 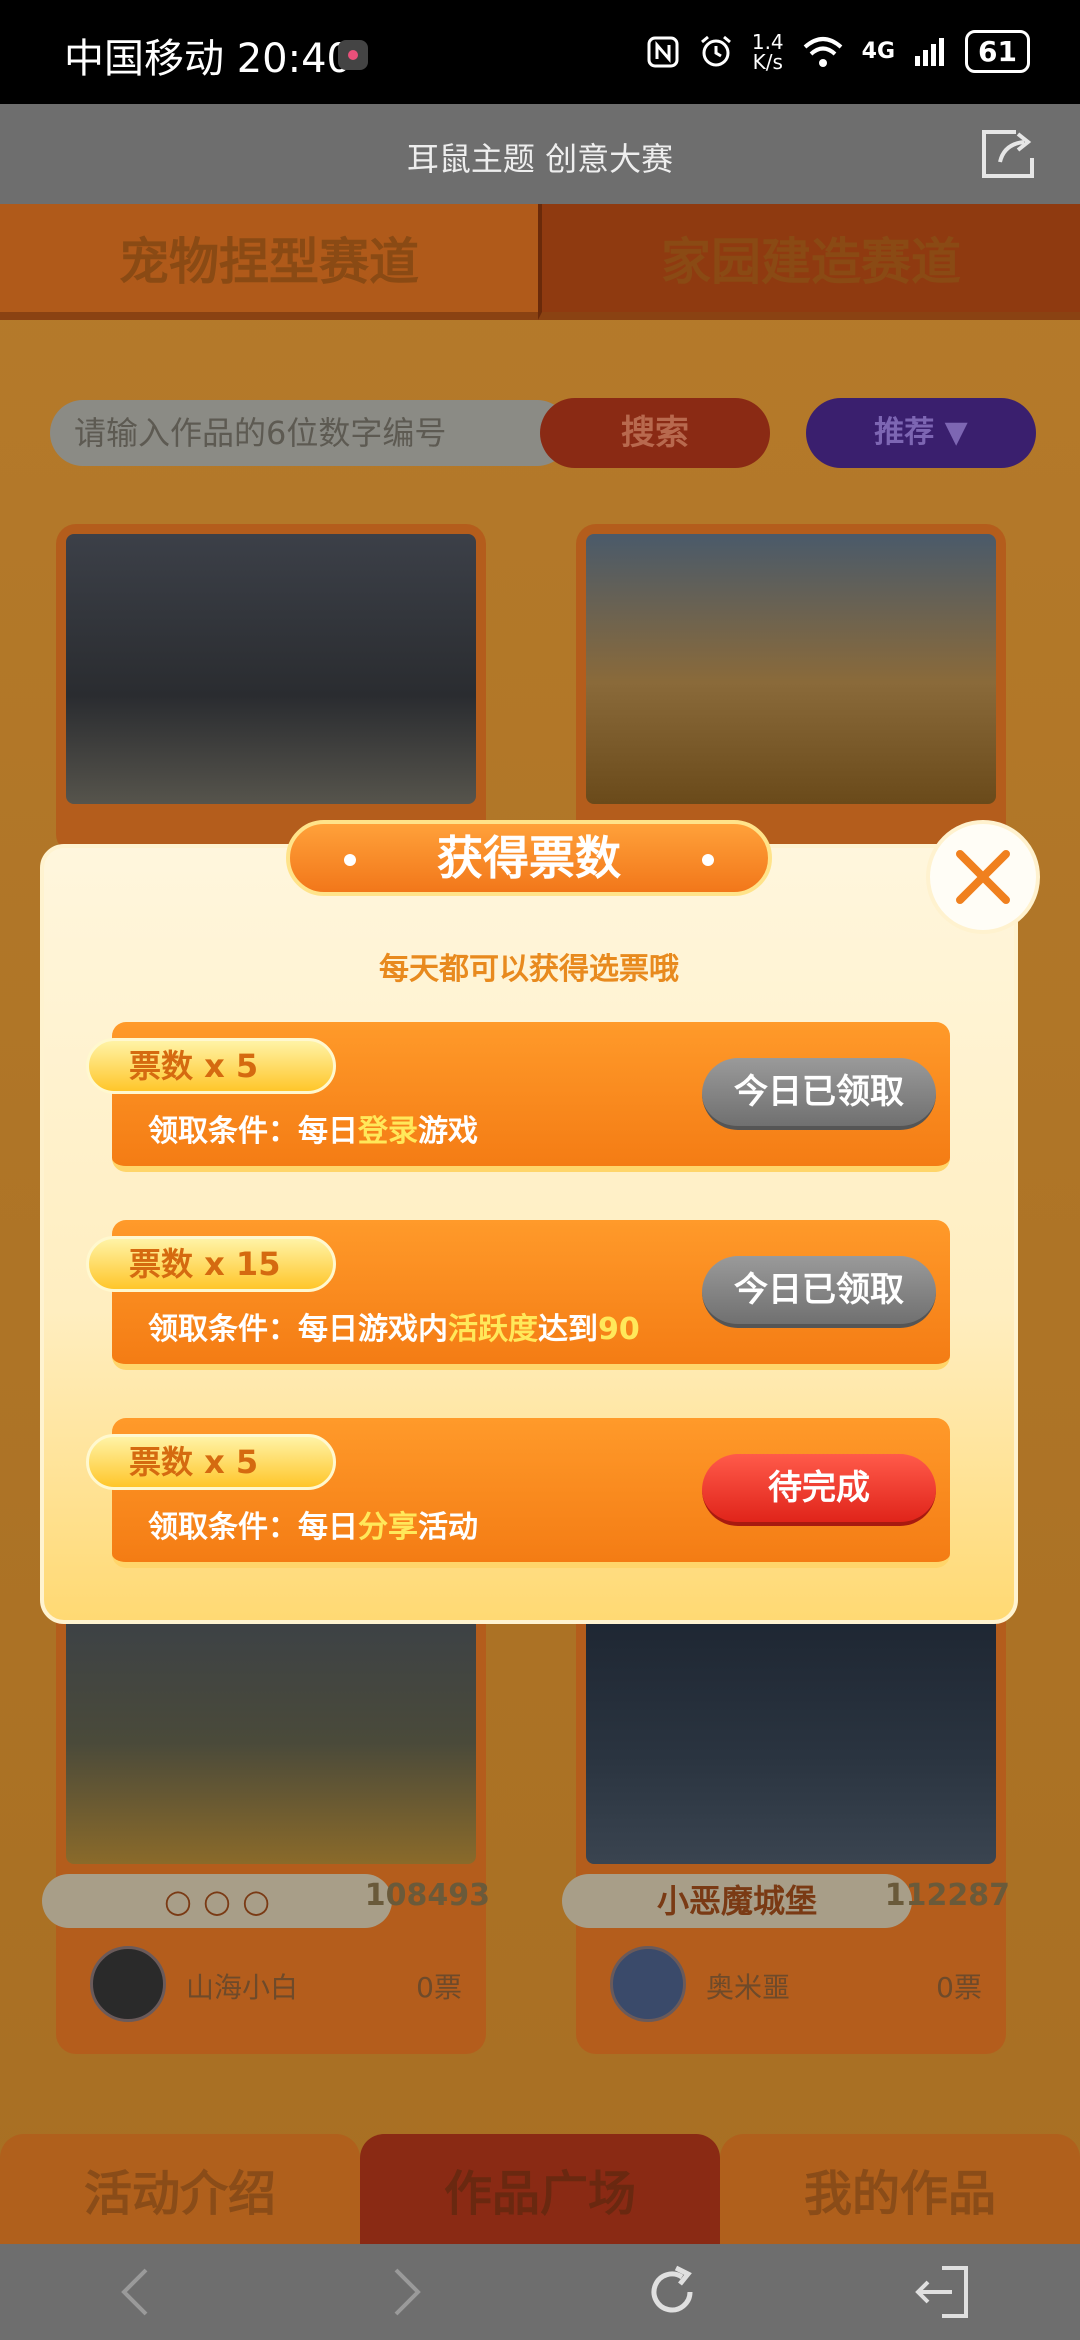 What do you see at coordinates (388, 1131) in the screenshot?
I see `condition-highlight: 登录` at bounding box center [388, 1131].